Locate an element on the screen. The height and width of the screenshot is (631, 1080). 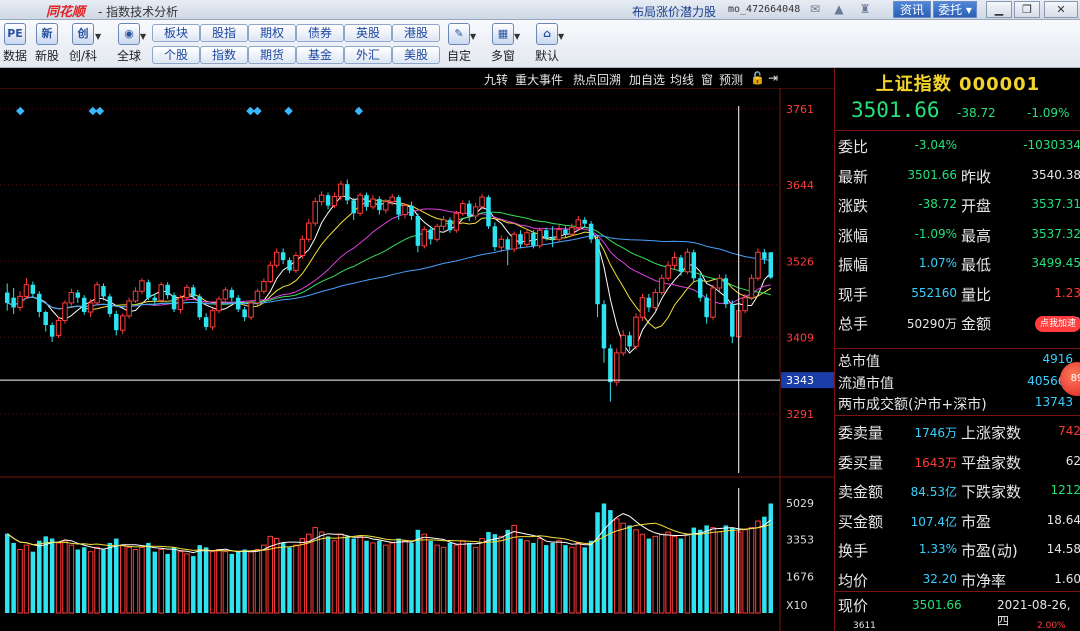
quote-label-2: 市净率 is located at coordinates (984, 580).